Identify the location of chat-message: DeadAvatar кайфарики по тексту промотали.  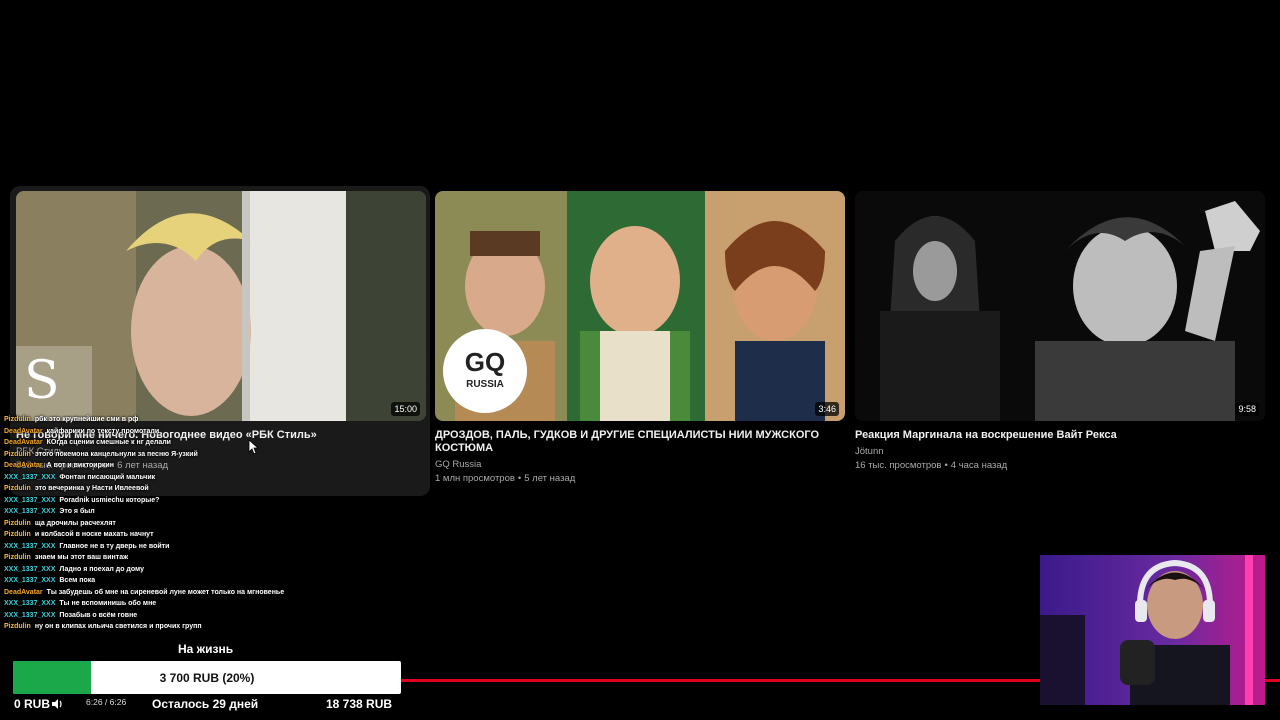
(154, 432).